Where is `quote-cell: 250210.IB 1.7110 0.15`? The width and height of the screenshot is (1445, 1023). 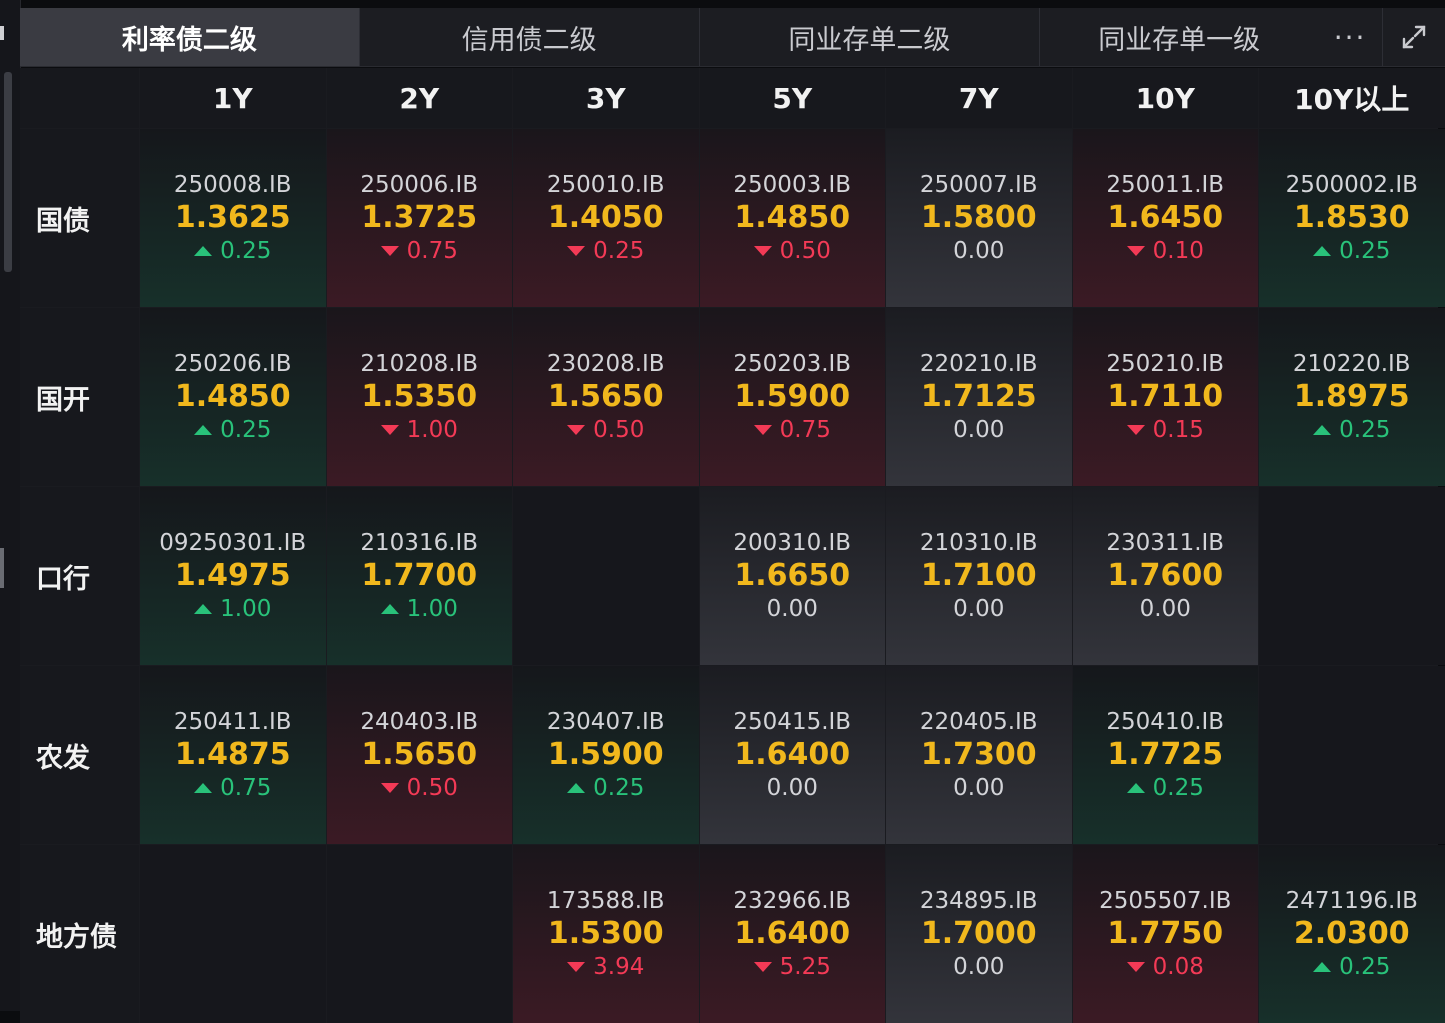 quote-cell: 250210.IB 1.7110 0.15 is located at coordinates (1165, 397).